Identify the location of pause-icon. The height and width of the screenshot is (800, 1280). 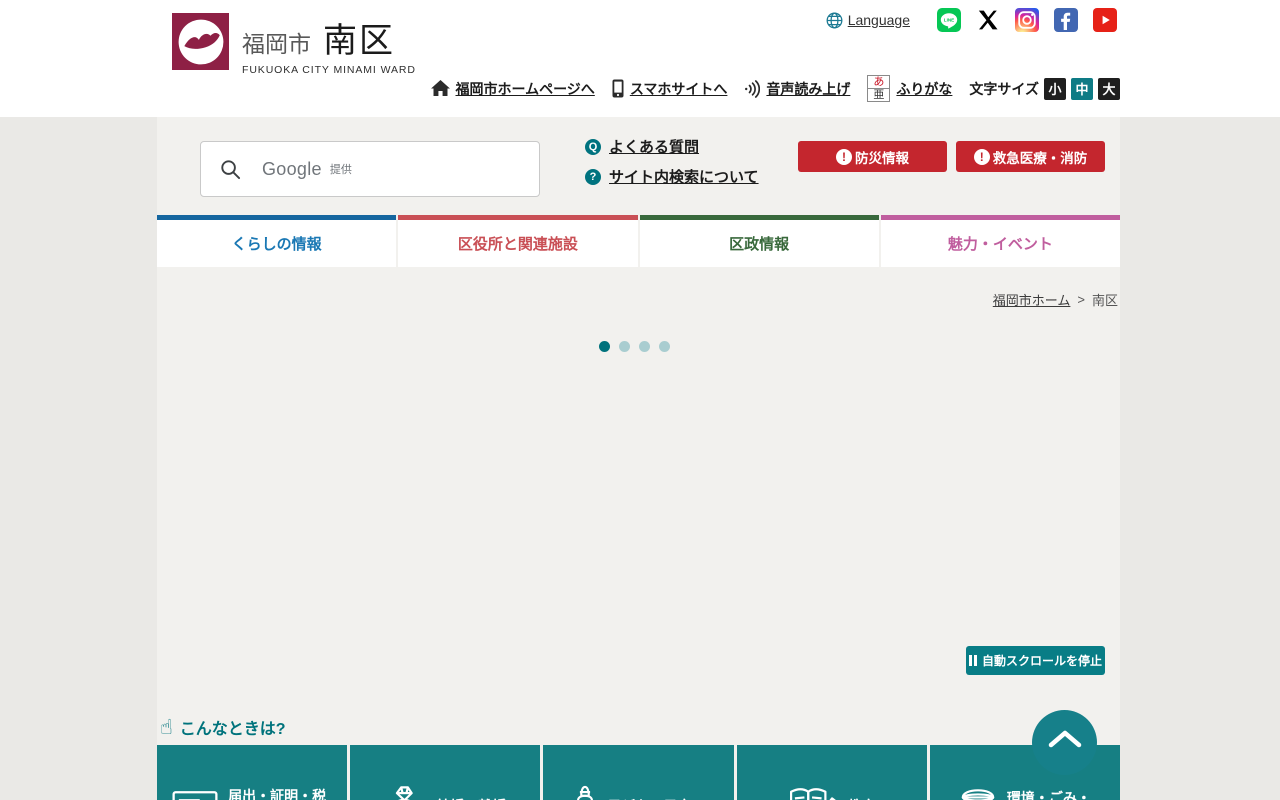
(972, 660).